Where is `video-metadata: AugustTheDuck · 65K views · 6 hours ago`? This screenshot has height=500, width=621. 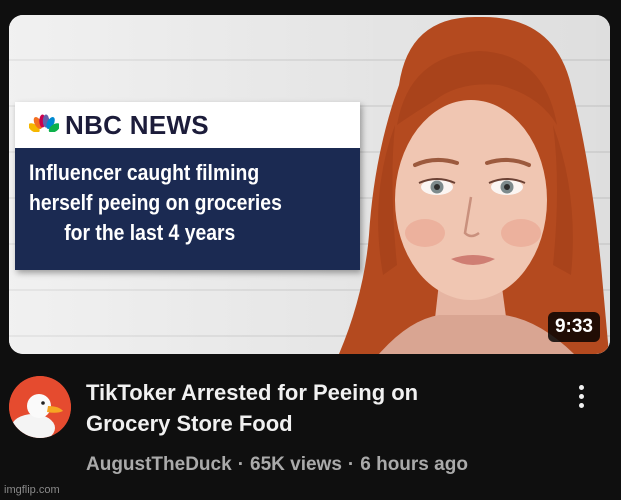
video-metadata: AugustTheDuck · 65K views · 6 hours ago is located at coordinates (277, 465).